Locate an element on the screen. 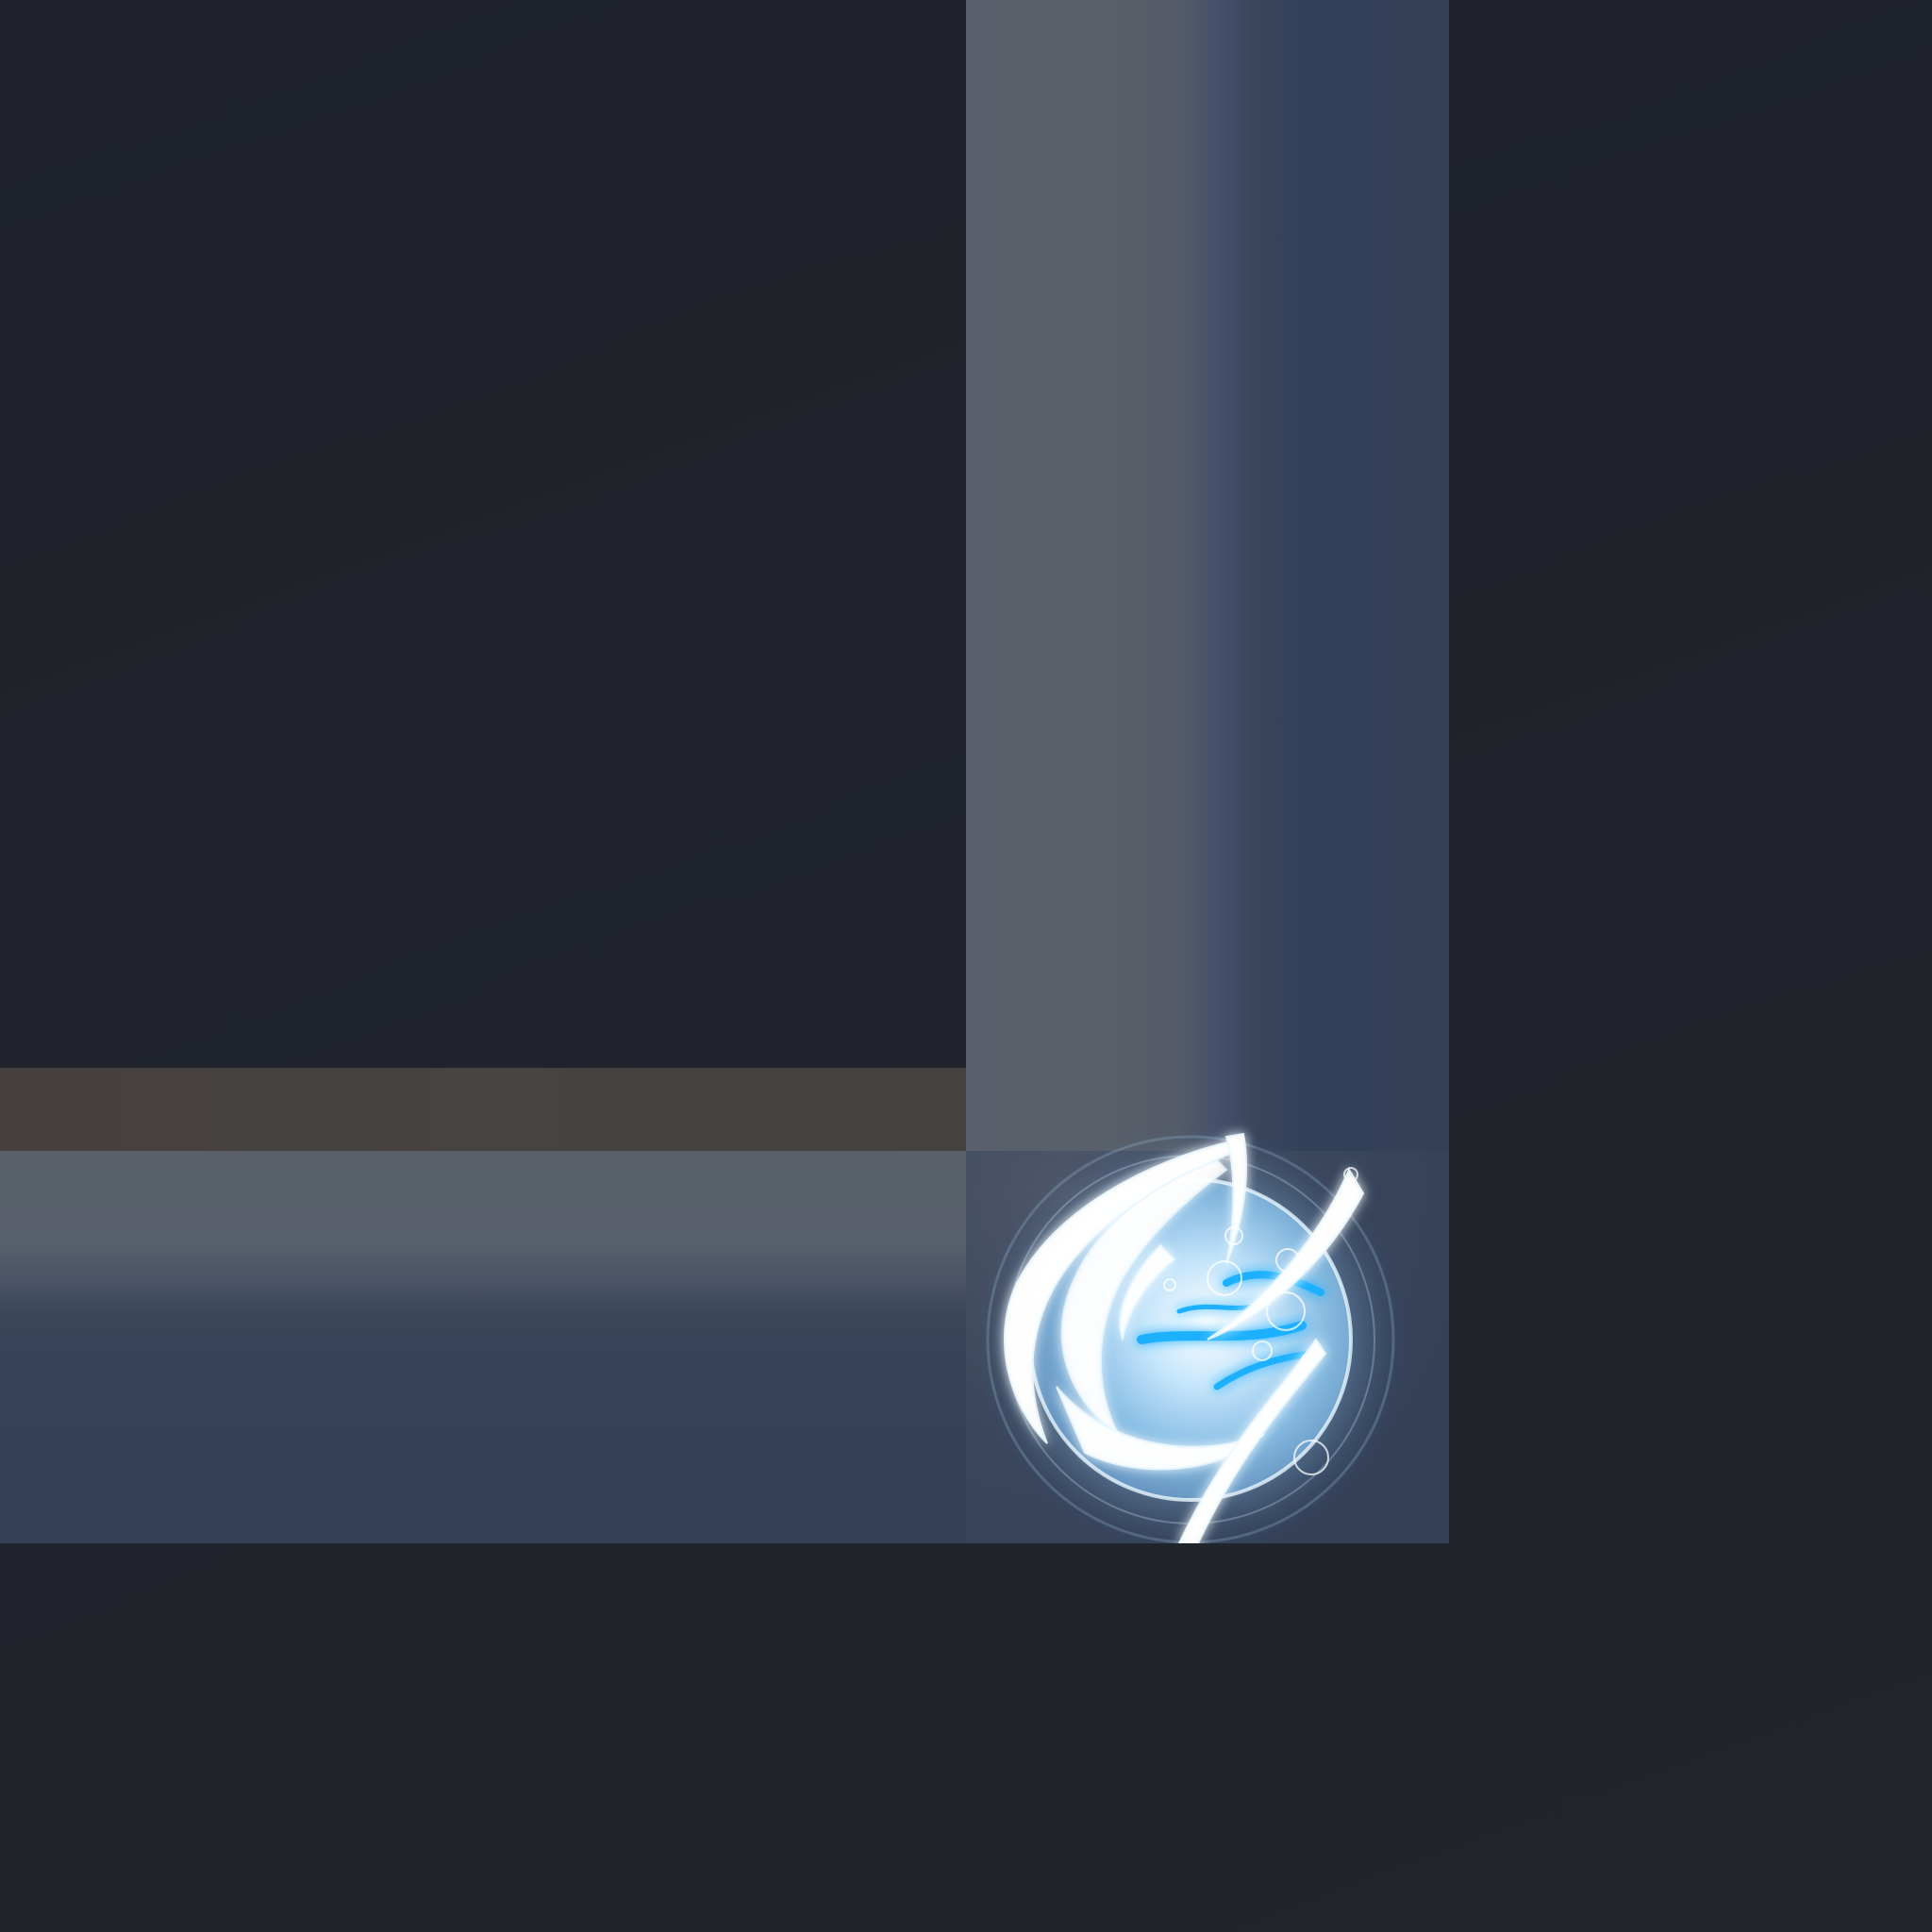 This screenshot has height=1932, width=1932. frame-vertical-border is located at coordinates (1207, 576).